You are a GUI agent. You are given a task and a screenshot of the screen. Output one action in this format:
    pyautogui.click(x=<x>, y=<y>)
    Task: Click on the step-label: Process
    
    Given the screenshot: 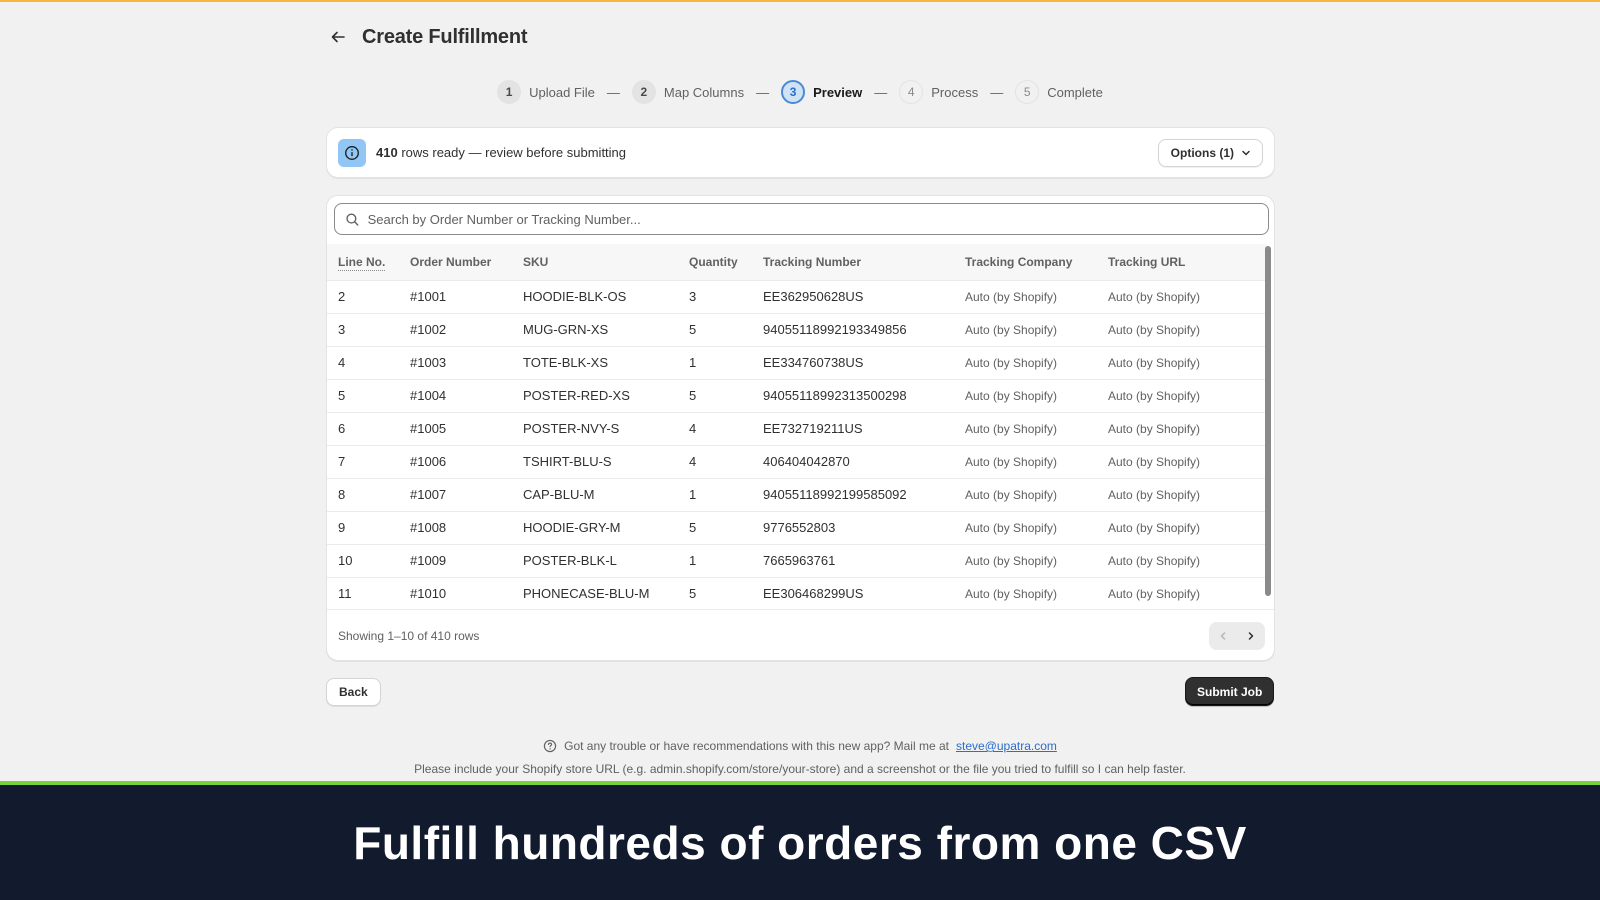 What is the action you would take?
    pyautogui.click(x=955, y=92)
    